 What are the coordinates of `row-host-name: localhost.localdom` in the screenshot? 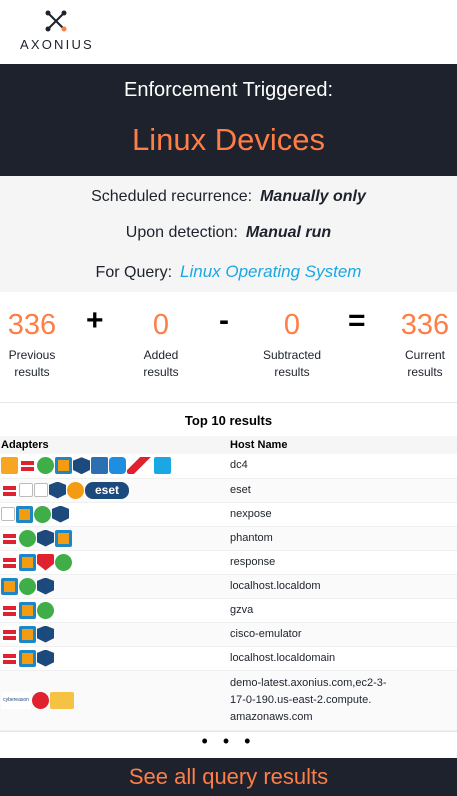 It's located at (342, 586).